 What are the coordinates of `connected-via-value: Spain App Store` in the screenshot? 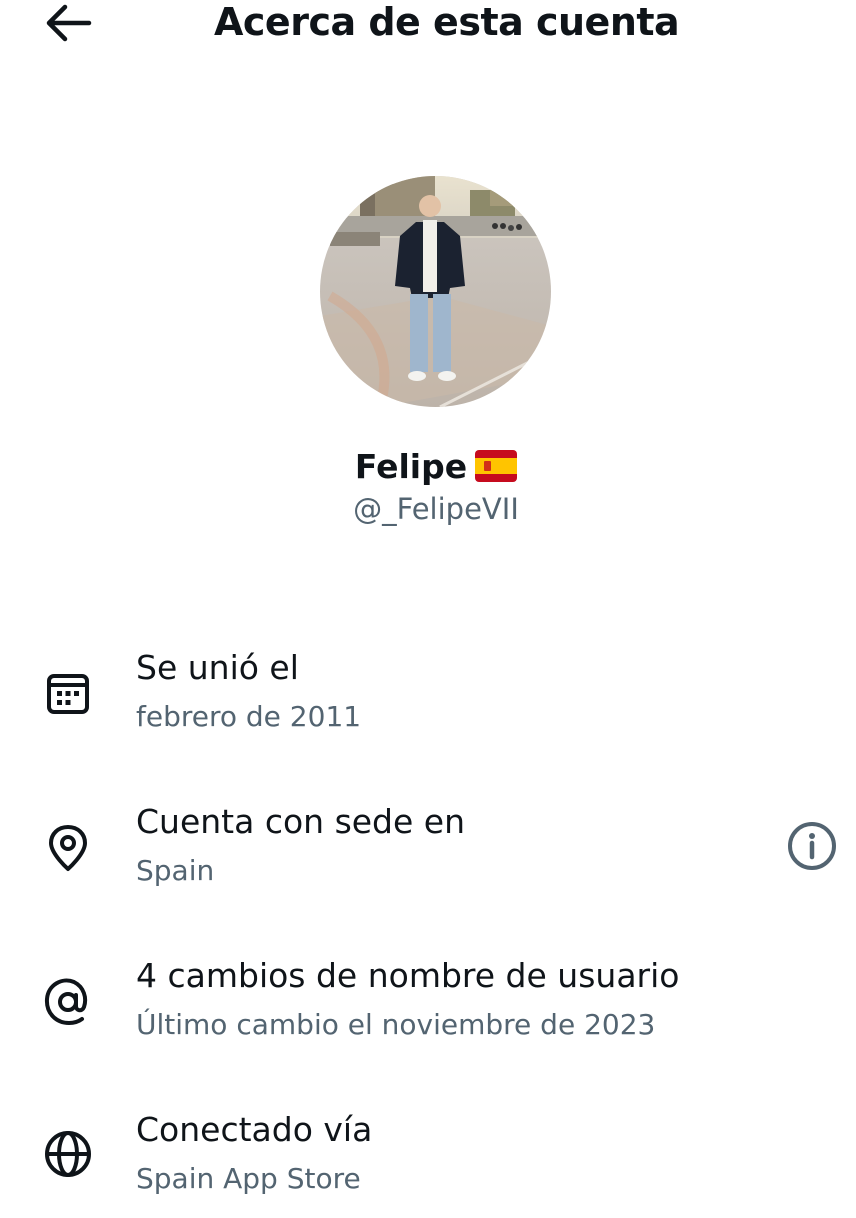 It's located at (248, 1178).